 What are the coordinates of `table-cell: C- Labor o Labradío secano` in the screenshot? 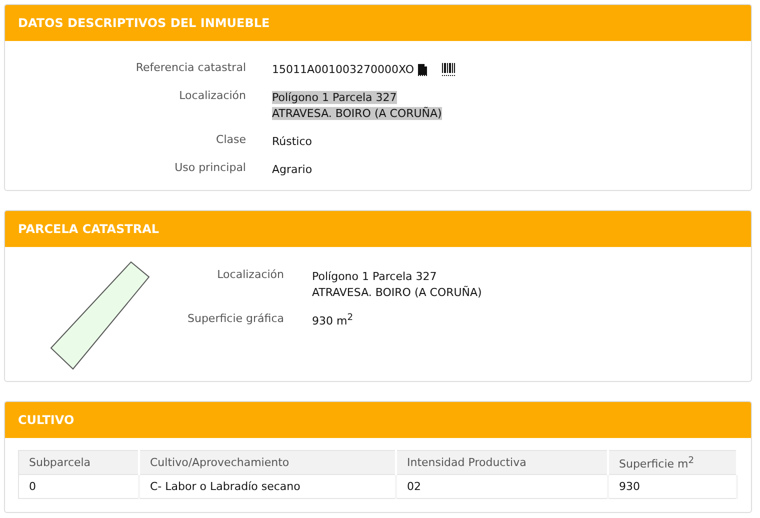 It's located at (267, 486).